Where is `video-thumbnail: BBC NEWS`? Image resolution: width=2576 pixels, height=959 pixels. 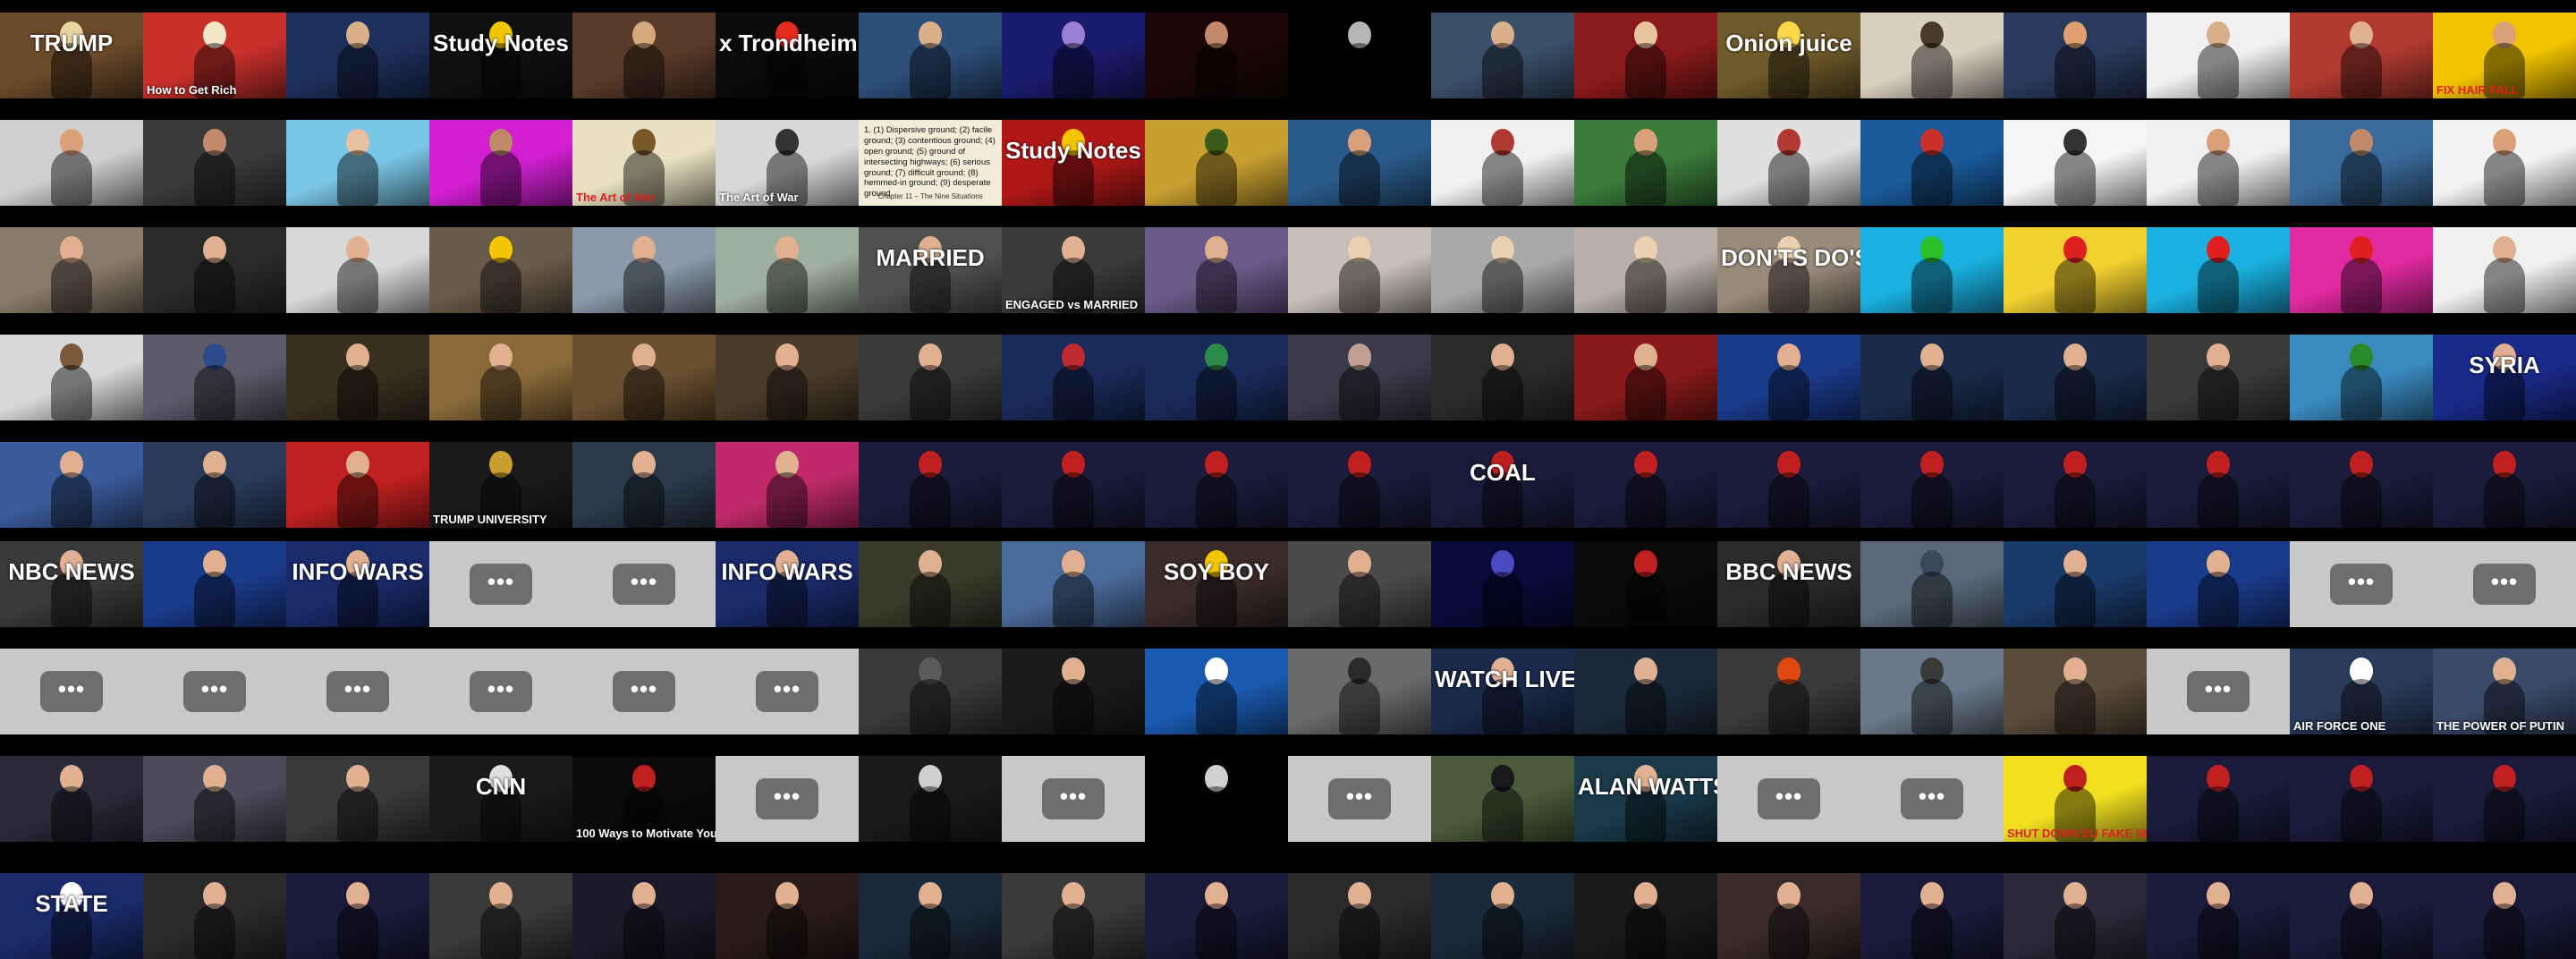 video-thumbnail: BBC NEWS is located at coordinates (1788, 584).